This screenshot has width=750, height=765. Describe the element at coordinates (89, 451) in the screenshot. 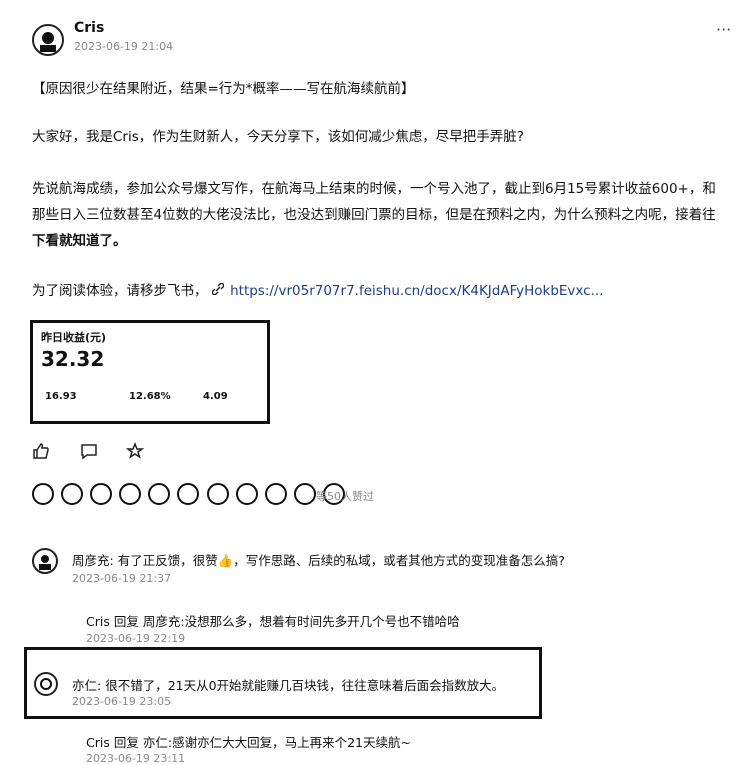

I see `comment-icon` at that location.